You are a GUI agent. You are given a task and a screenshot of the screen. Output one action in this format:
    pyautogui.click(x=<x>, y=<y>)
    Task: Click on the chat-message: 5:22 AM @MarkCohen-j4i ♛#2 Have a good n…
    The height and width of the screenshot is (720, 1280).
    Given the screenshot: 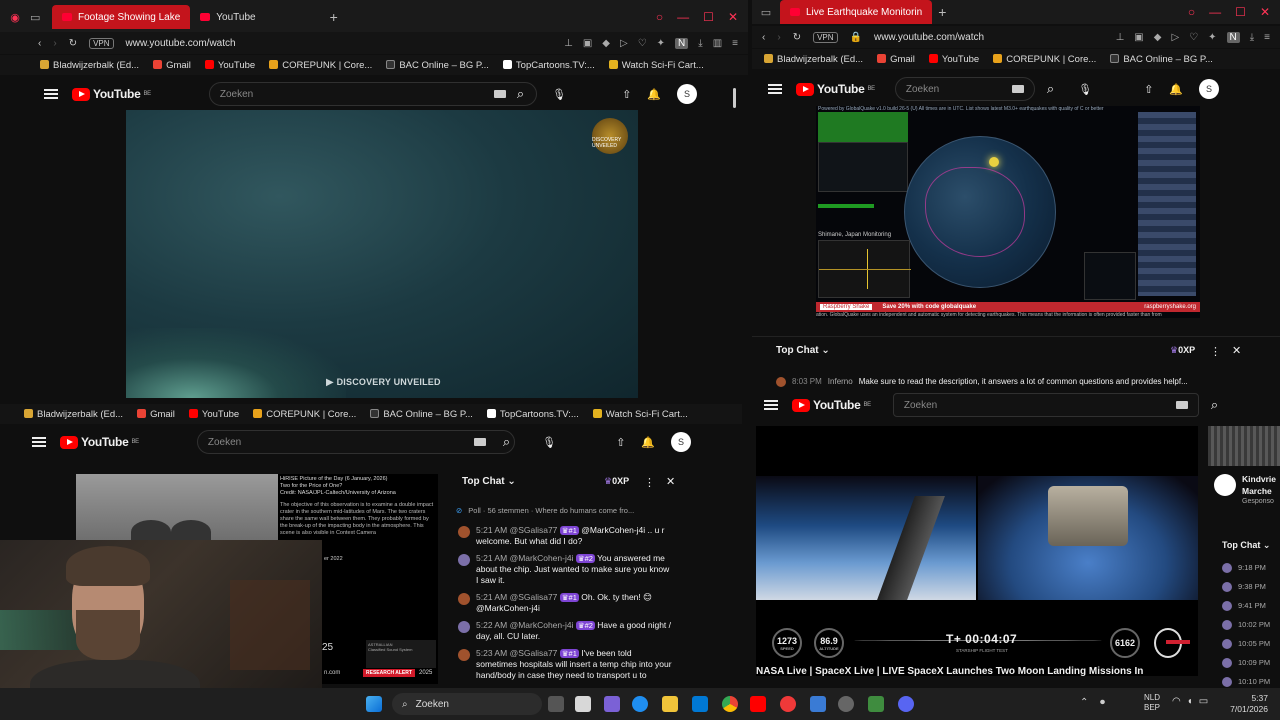 What is the action you would take?
    pyautogui.click(x=565, y=631)
    